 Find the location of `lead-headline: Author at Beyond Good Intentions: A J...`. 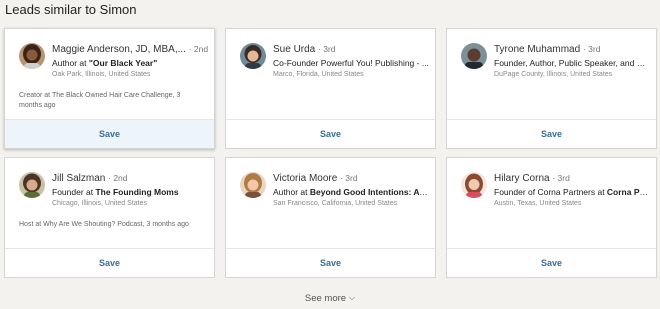

lead-headline: Author at Beyond Good Intentions: A J... is located at coordinates (351, 192).